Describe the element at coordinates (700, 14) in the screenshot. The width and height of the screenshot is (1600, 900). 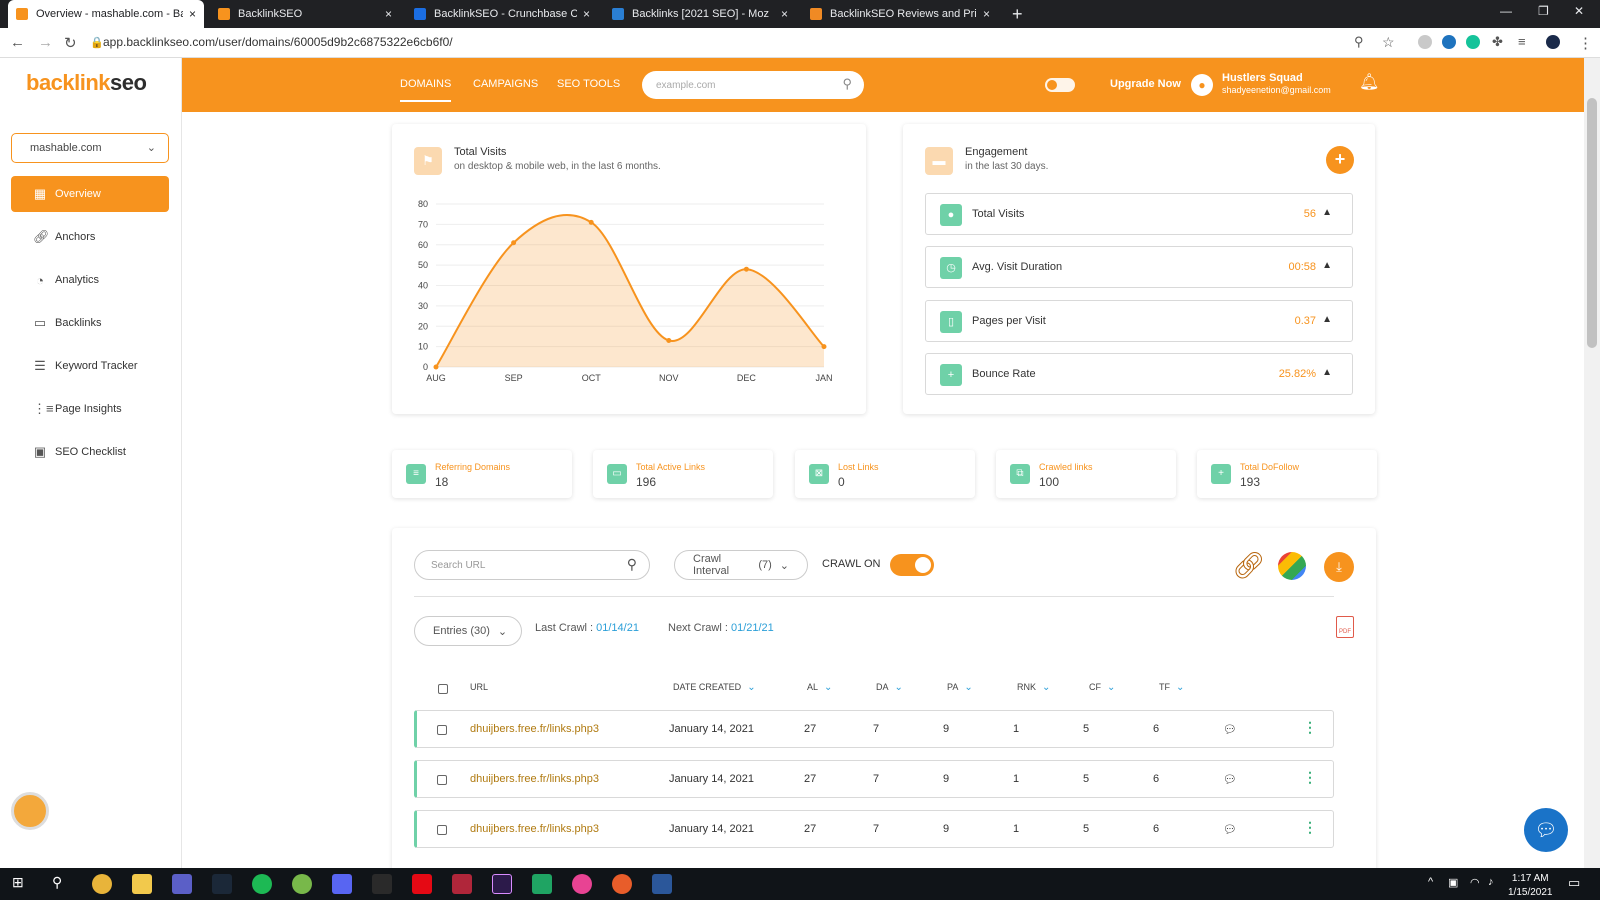
I see `browser-tab: Backlinks [2021 SEO] - Moz ×` at that location.